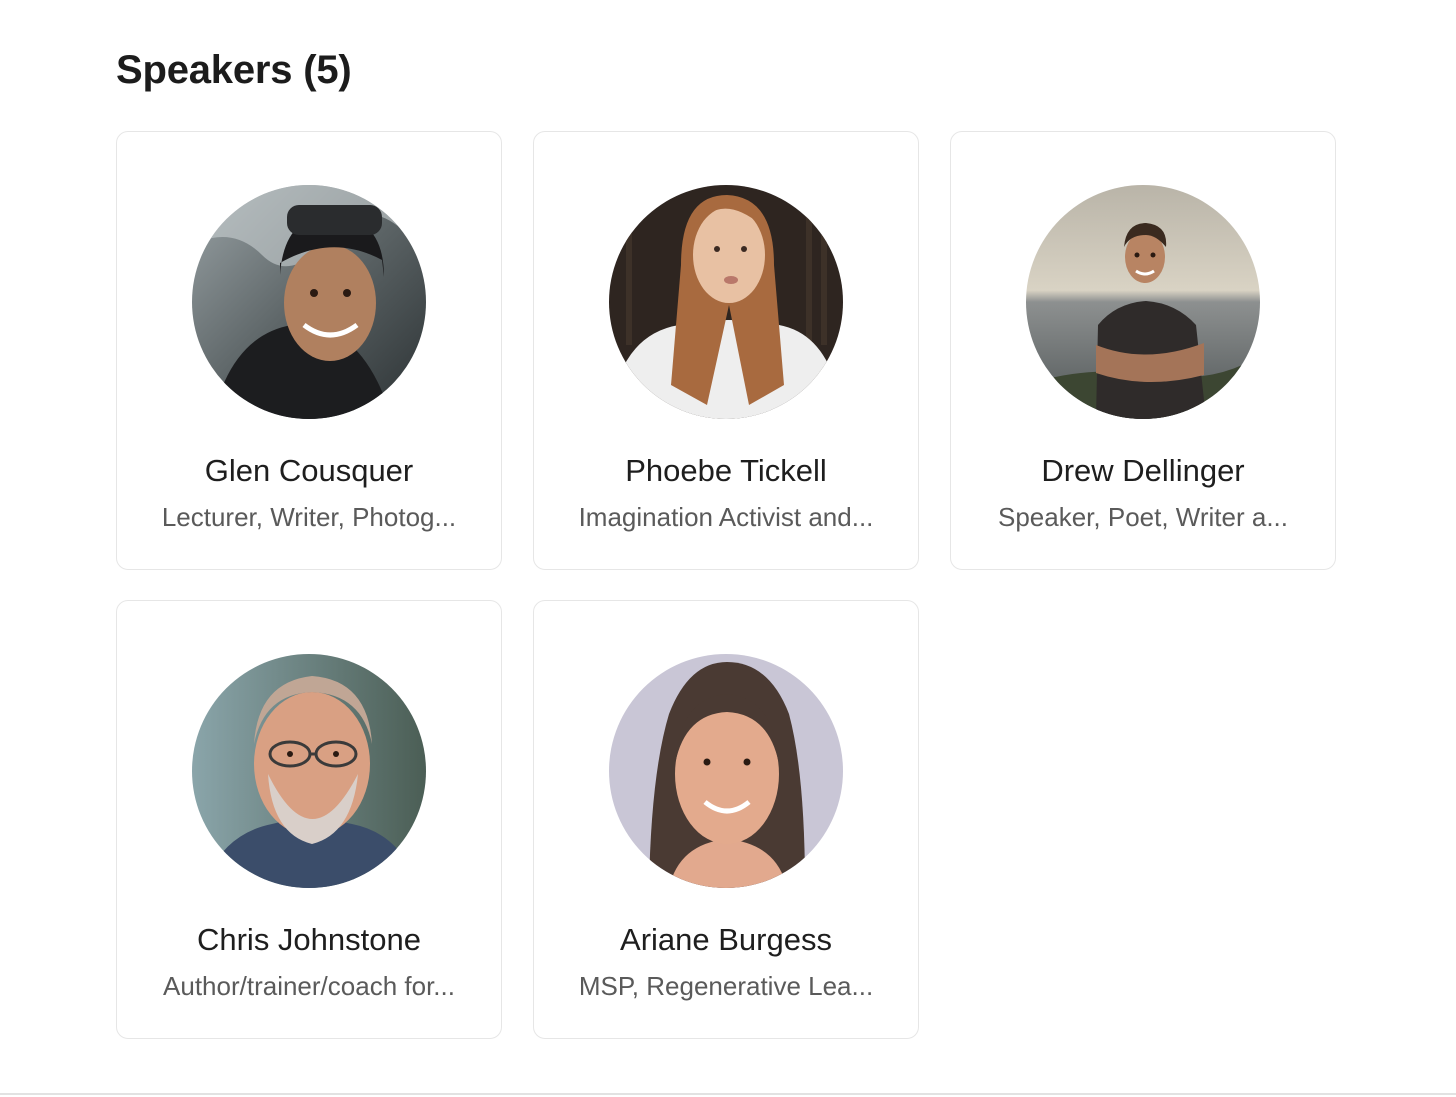 Image resolution: width=1456 pixels, height=1097 pixels. I want to click on speaker-name: Drew Dellinger, so click(1143, 470).